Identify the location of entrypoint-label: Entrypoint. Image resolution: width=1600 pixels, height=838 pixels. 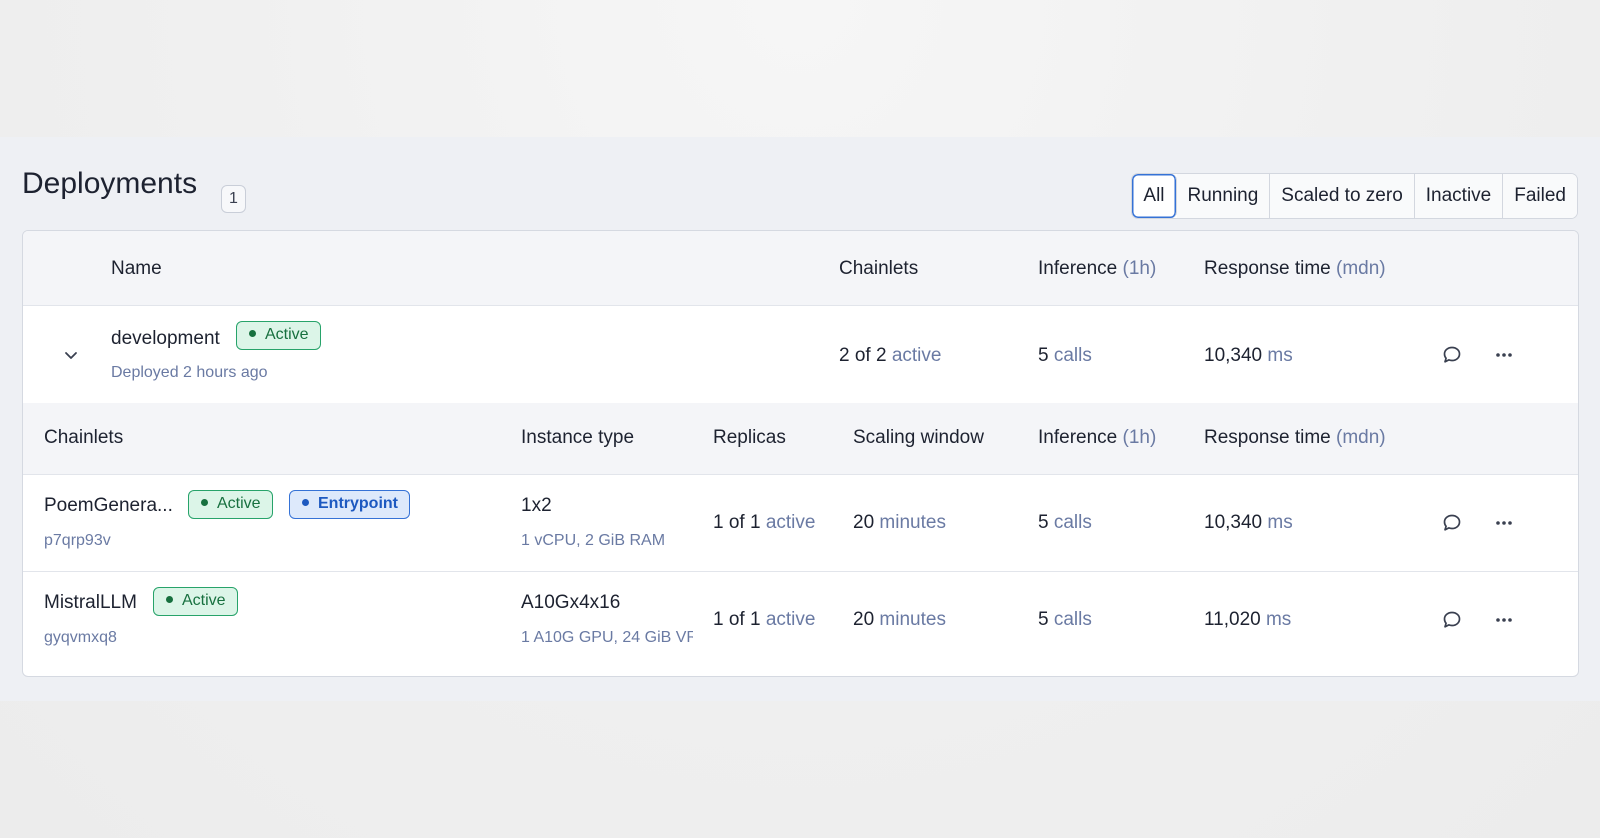
(358, 503).